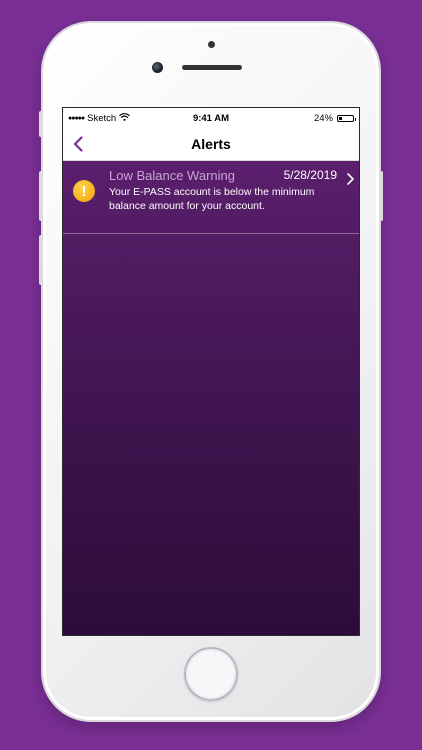 This screenshot has width=422, height=750. I want to click on power-button, so click(381, 196).